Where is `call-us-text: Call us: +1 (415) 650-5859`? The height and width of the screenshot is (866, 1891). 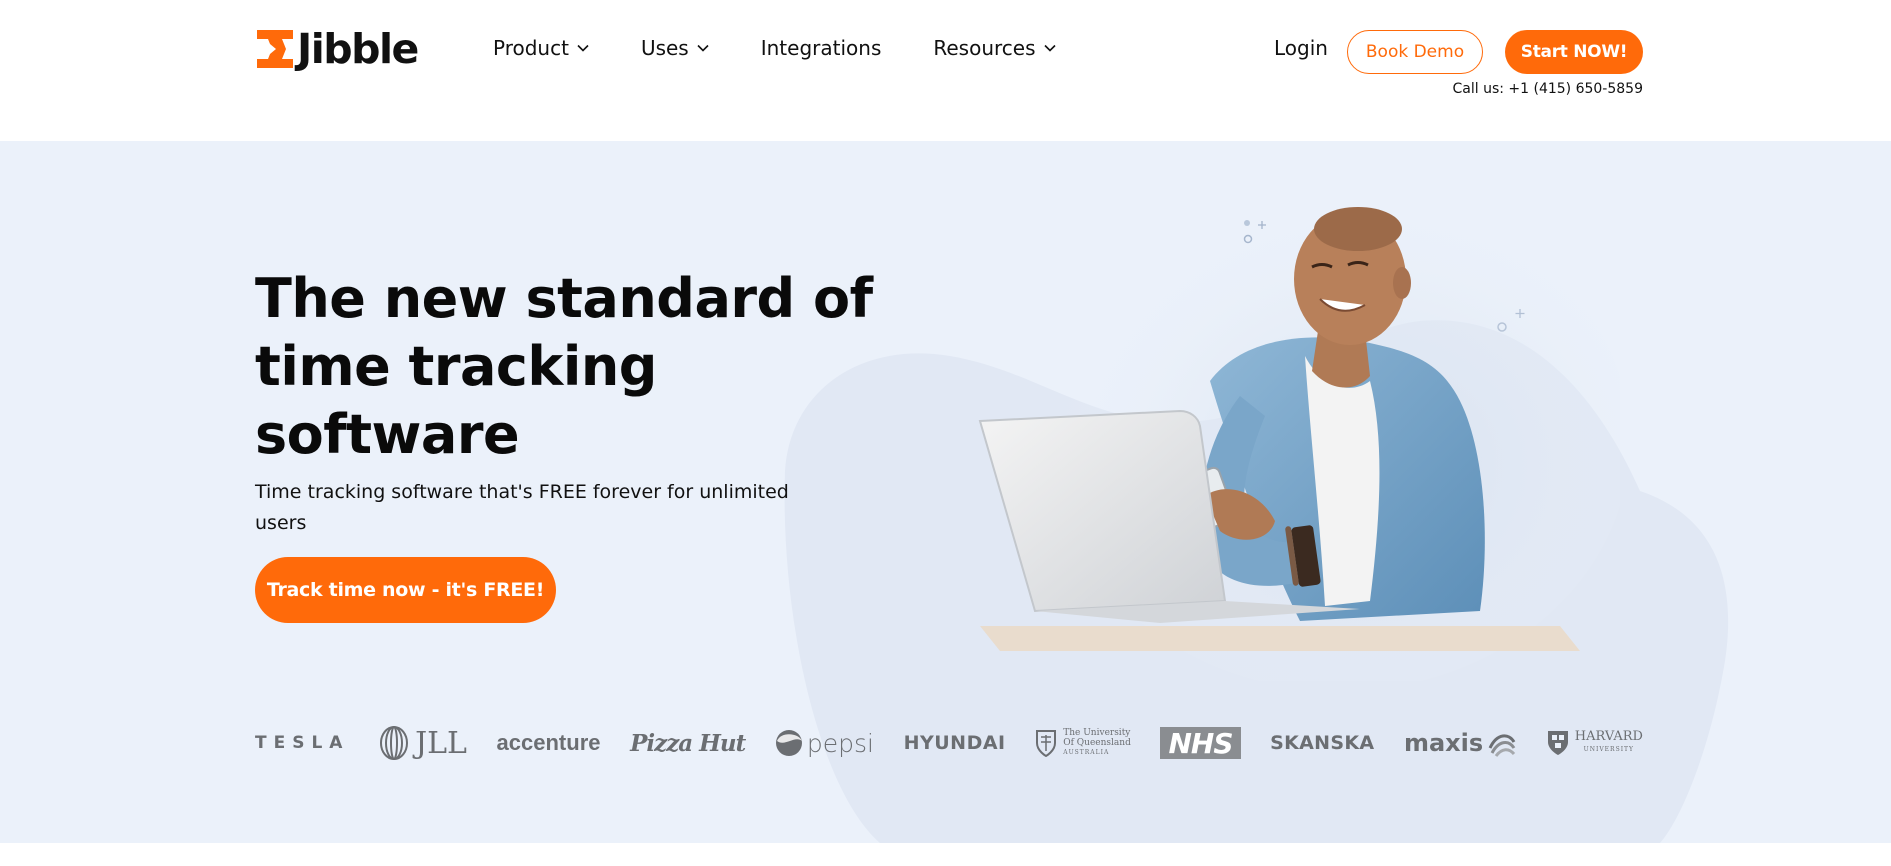
call-us-text: Call us: +1 (415) 650-5859 is located at coordinates (1547, 89).